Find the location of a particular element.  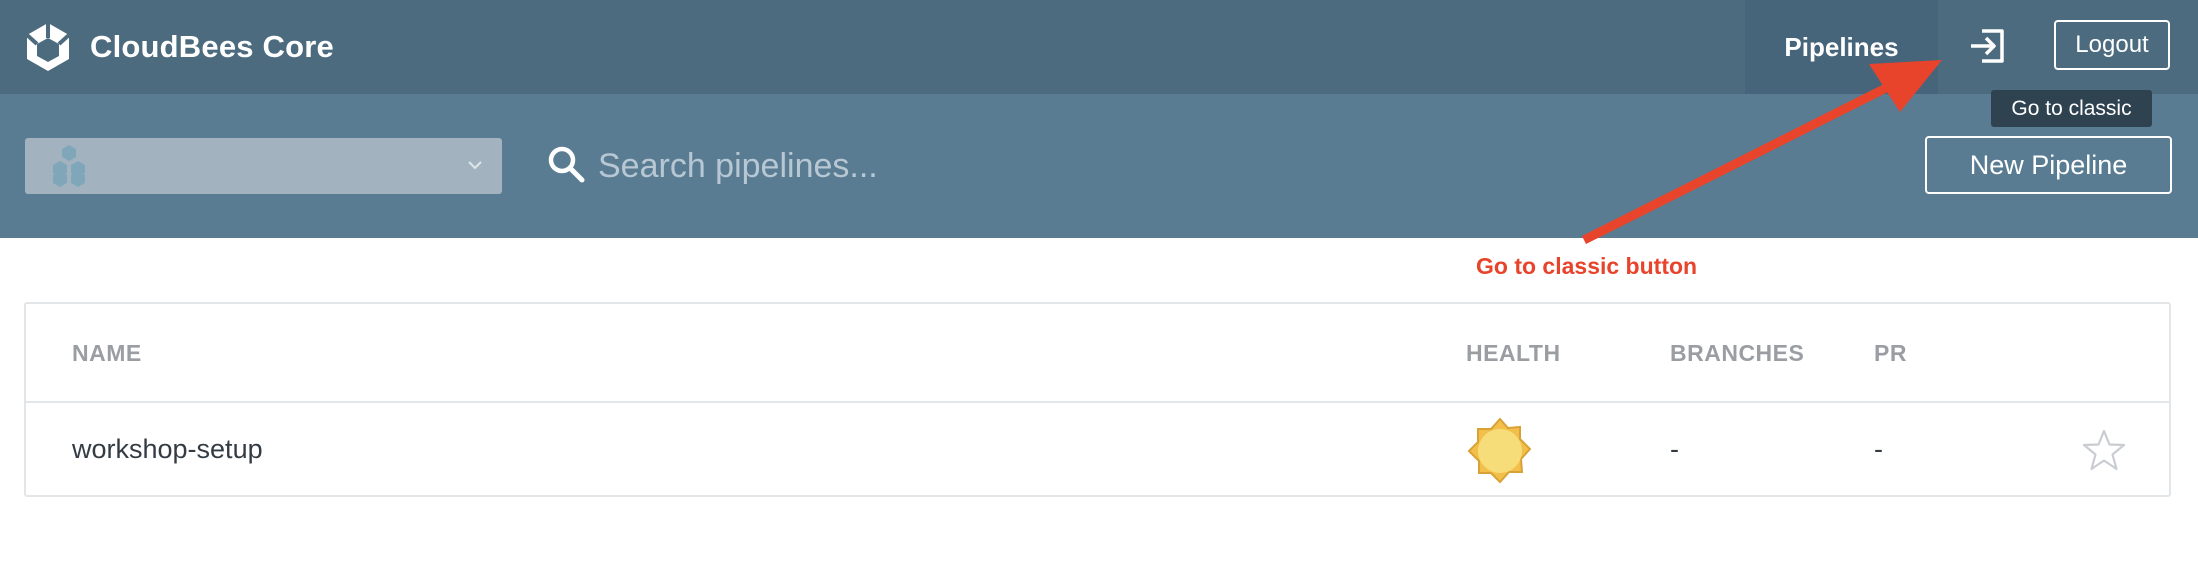

pr-value: - is located at coordinates (1878, 449).